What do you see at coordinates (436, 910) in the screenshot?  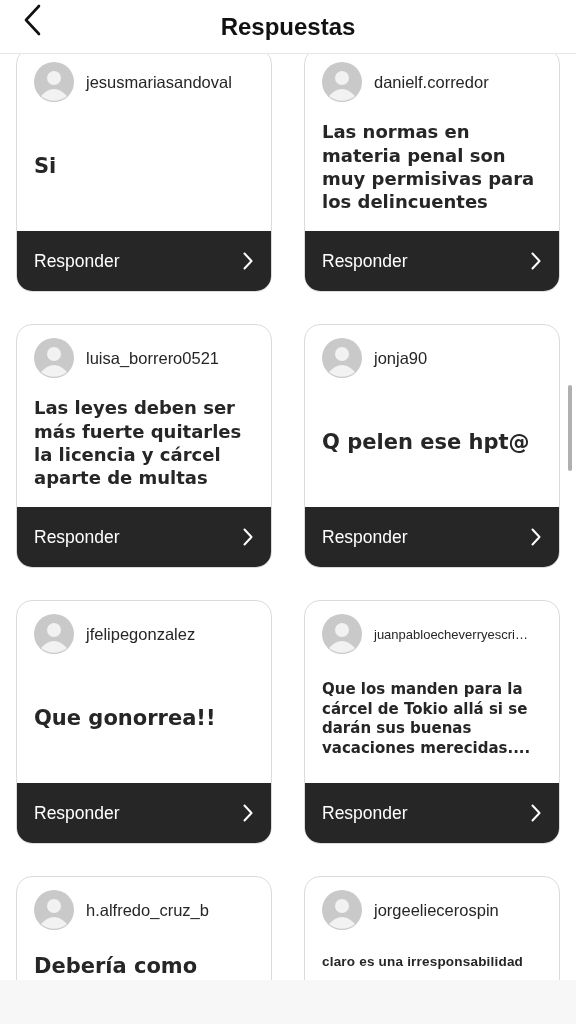 I see `username: jorgeeliecerospin` at bounding box center [436, 910].